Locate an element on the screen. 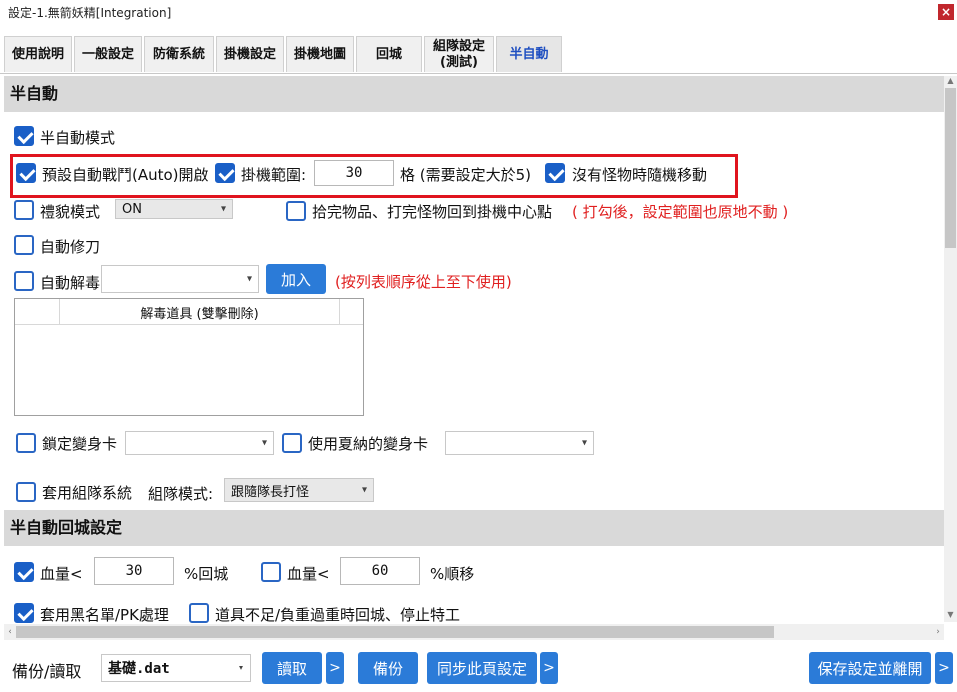 The width and height of the screenshot is (957, 692). column-separator is located at coordinates (339, 312).